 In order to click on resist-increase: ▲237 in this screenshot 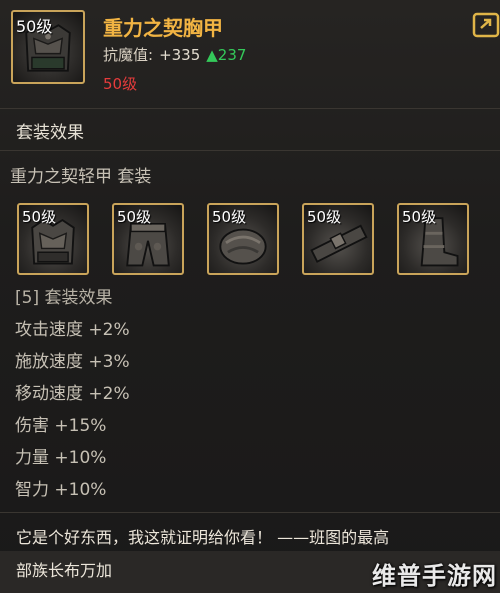, I will do `click(226, 55)`.